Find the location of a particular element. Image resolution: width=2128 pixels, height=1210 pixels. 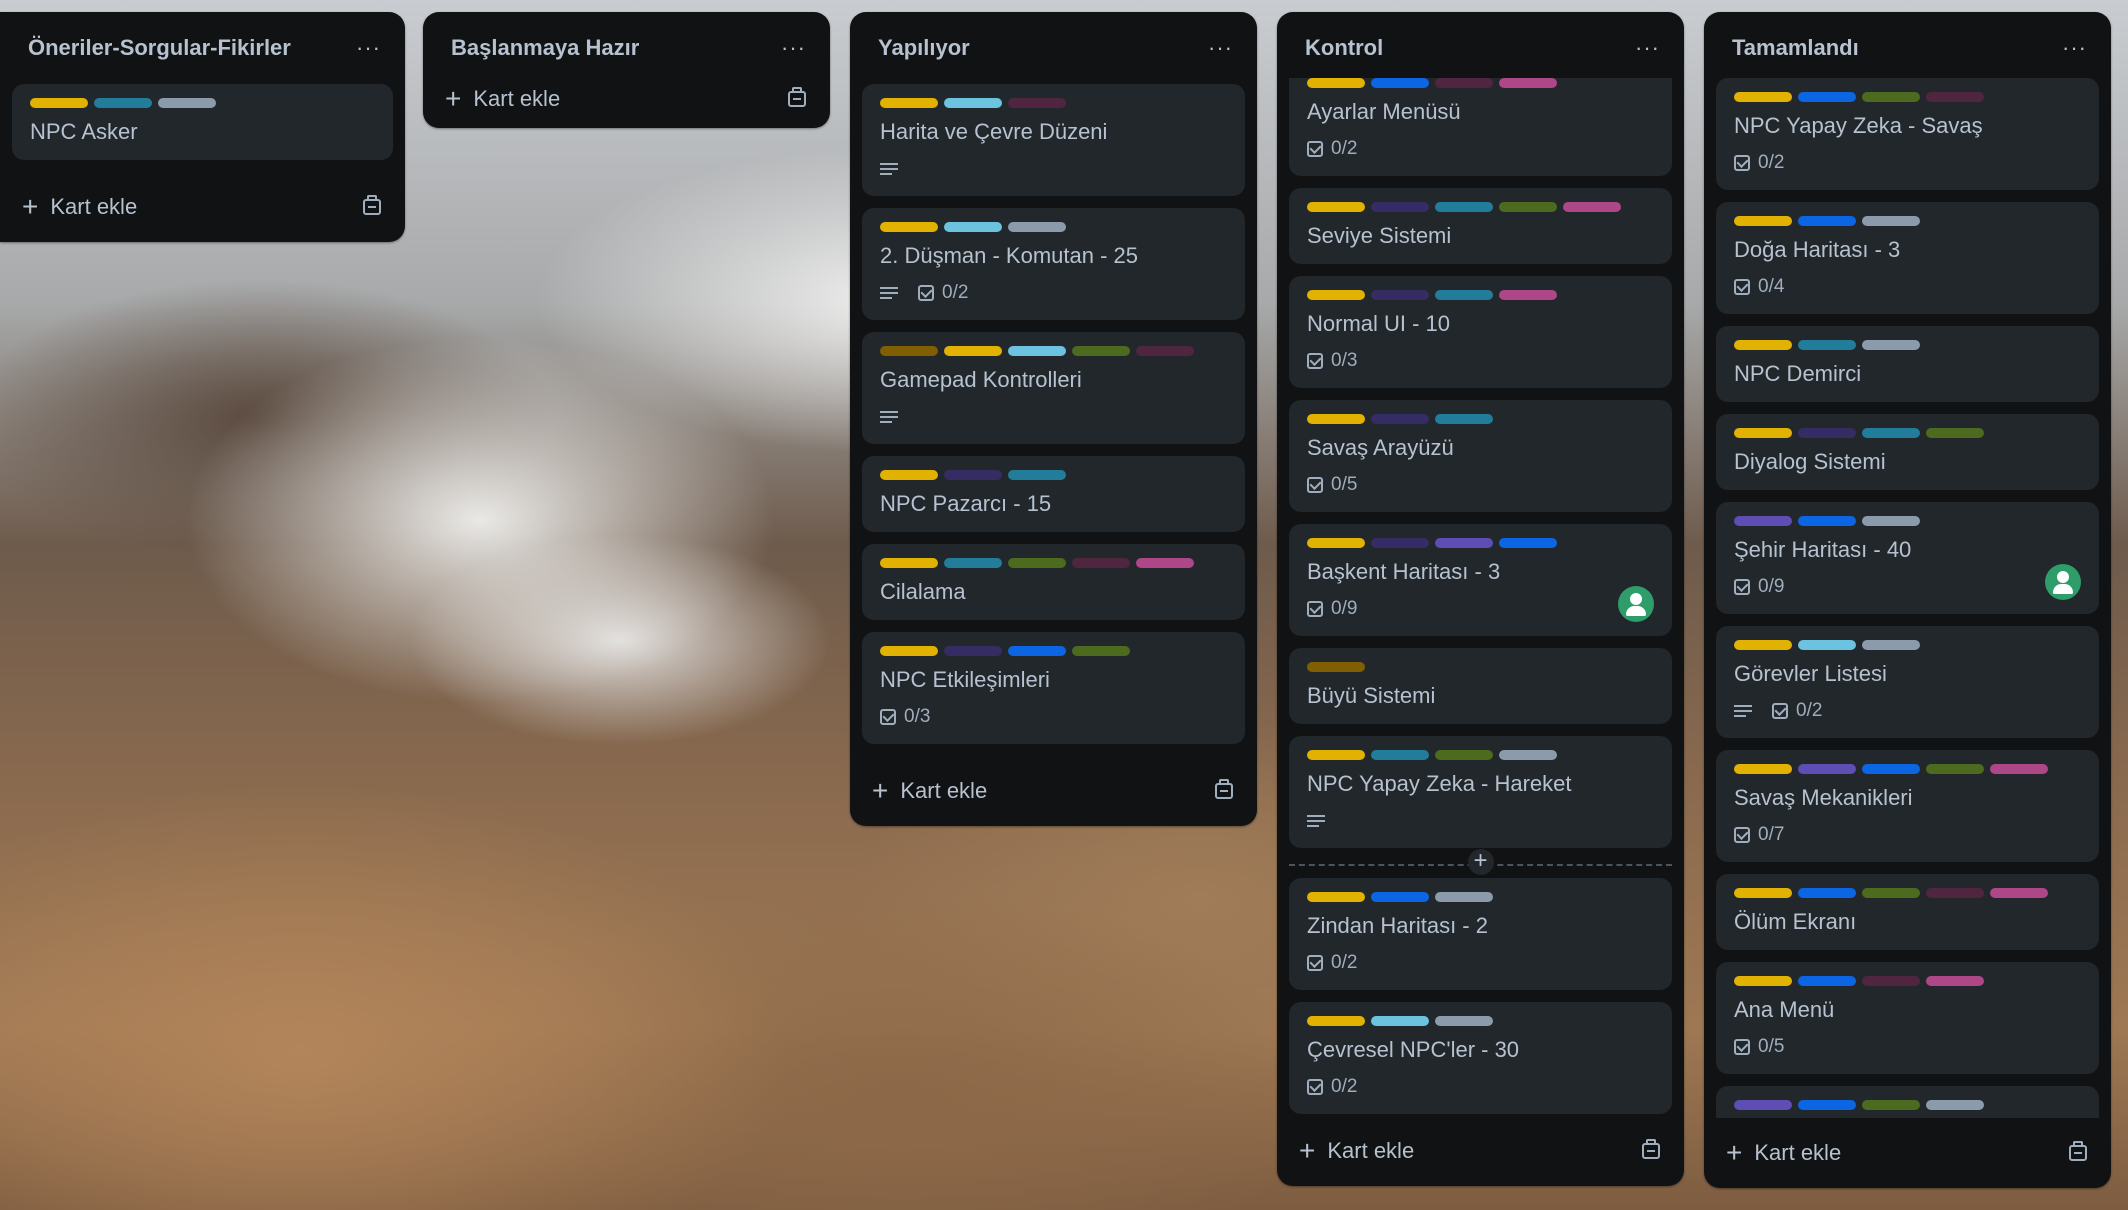

card: Görevler Listesi 0/2 is located at coordinates (1907, 682).